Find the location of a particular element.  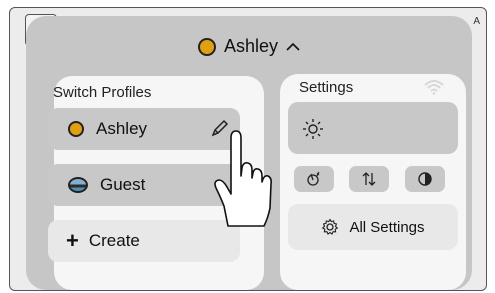

create-profile-label: Create is located at coordinates (114, 240).